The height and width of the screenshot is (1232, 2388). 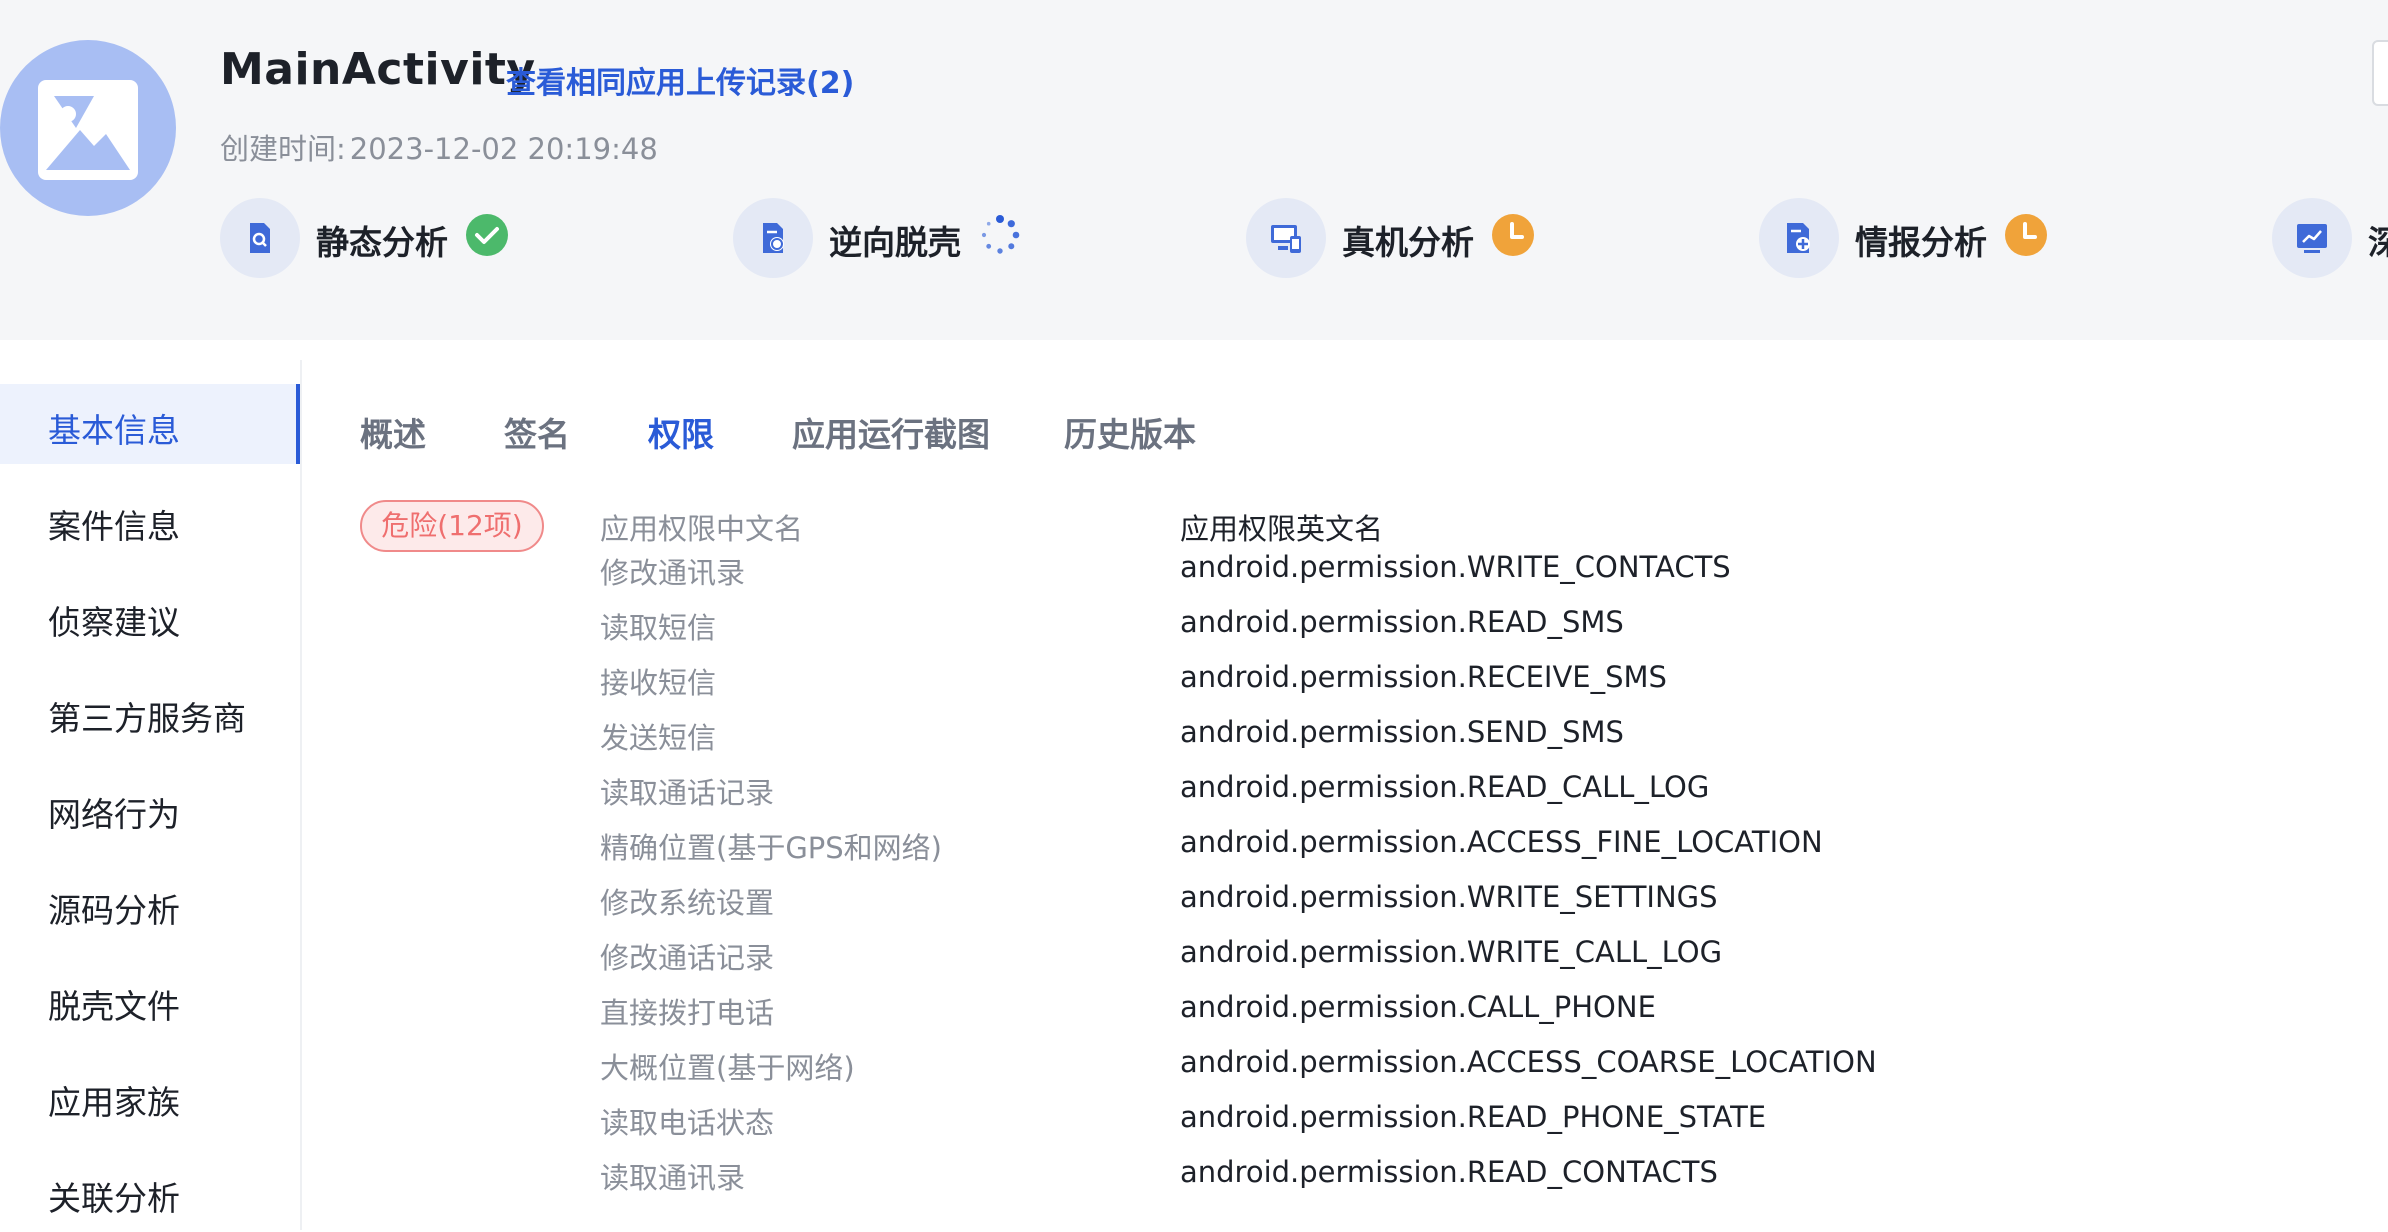 What do you see at coordinates (1921, 242) in the screenshot?
I see `step-label: 情报分析` at bounding box center [1921, 242].